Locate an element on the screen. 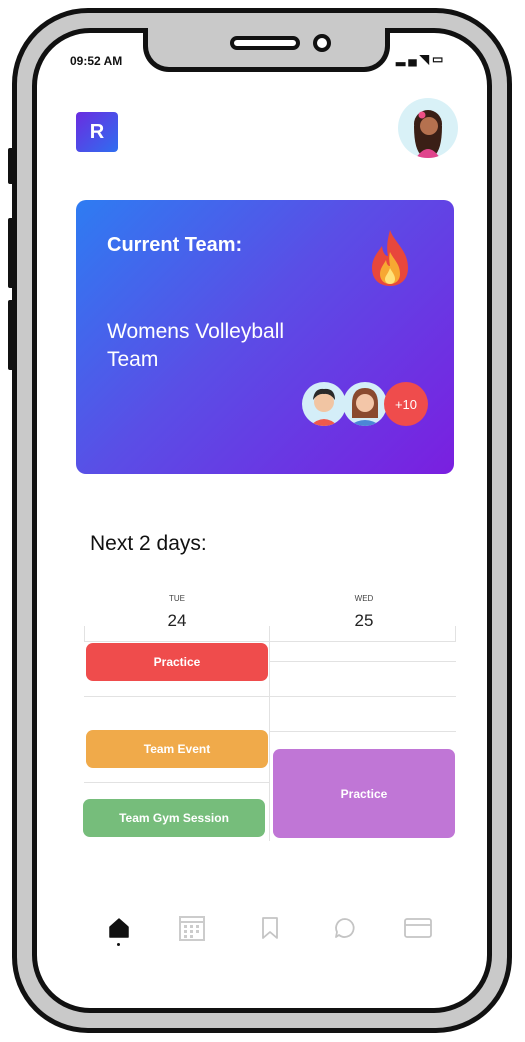 This screenshot has width=525, height=1042. calendar-glyph is located at coordinates (192, 928).